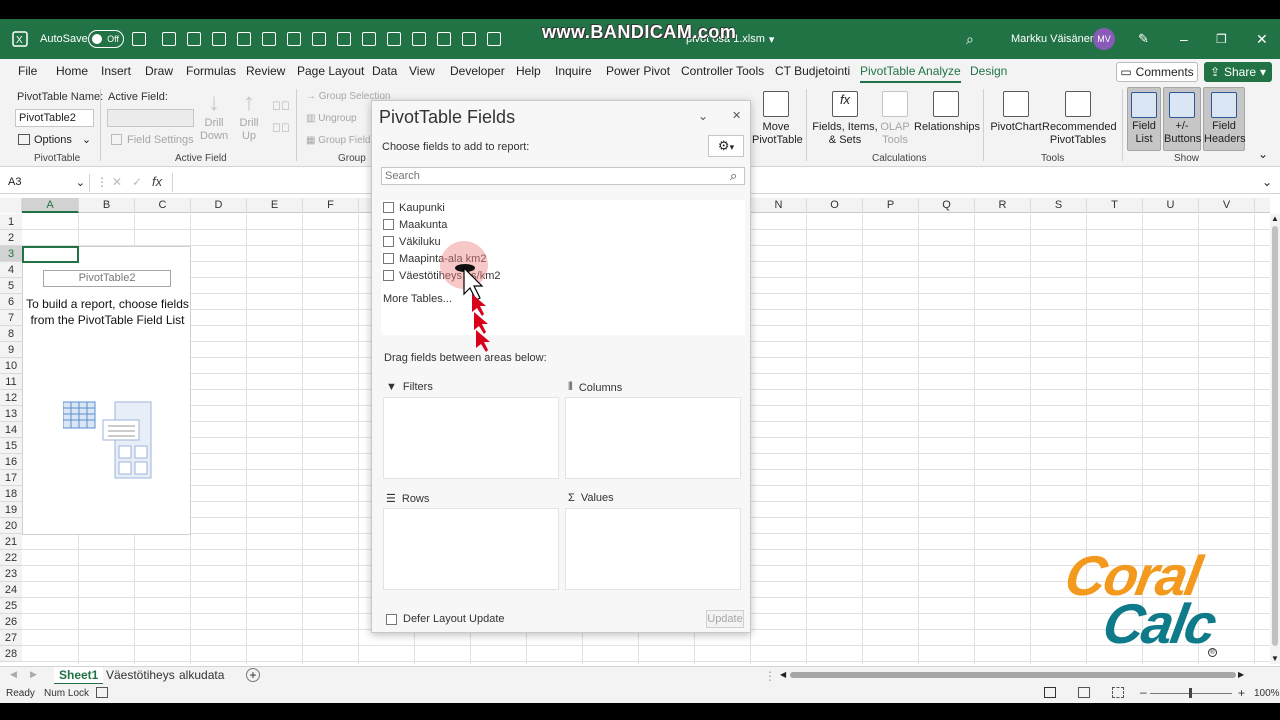 This screenshot has height=720, width=1280. What do you see at coordinates (1275, 436) in the screenshot?
I see `vertical-scroll-thumb` at bounding box center [1275, 436].